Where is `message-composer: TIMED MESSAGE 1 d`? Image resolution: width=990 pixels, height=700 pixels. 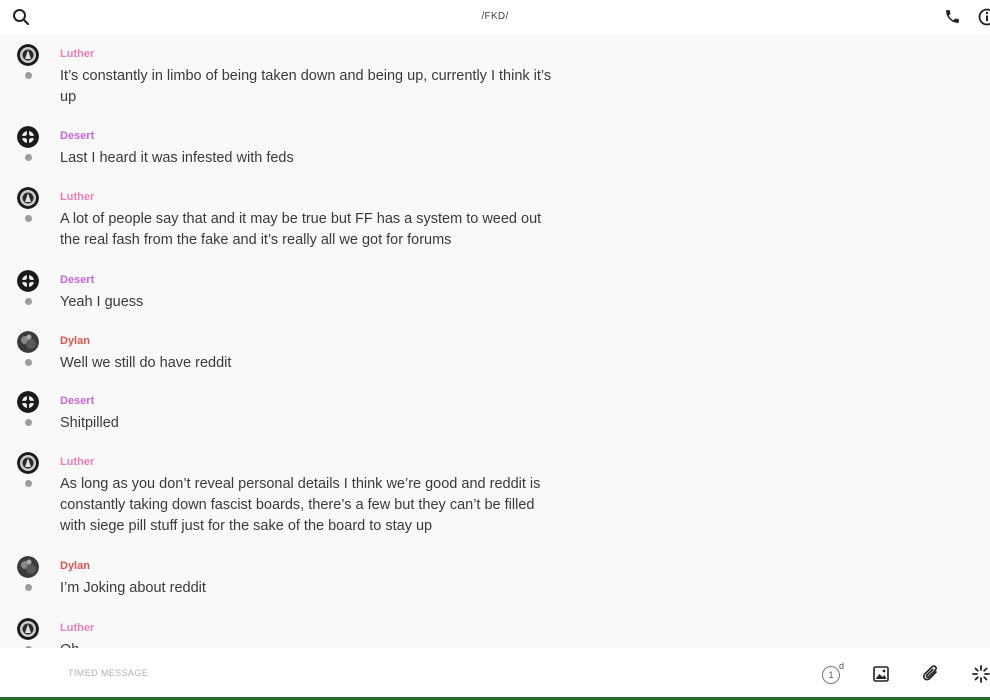
message-composer: TIMED MESSAGE 1 d is located at coordinates (495, 674).